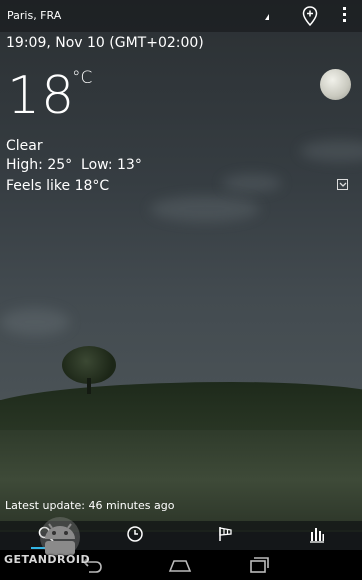  What do you see at coordinates (89, 386) in the screenshot?
I see `tree-trunk` at bounding box center [89, 386].